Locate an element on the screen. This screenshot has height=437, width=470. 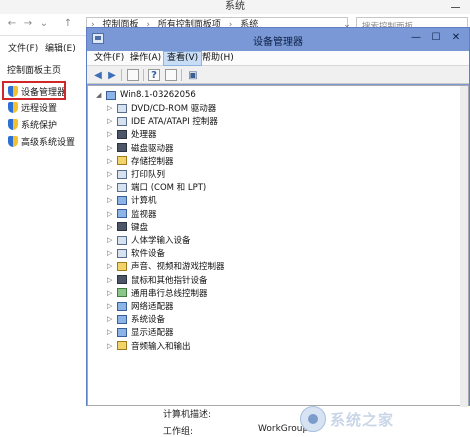
device-manager-titlebar: 设备管理器 — ☐ ✕ is located at coordinates (278, 39).